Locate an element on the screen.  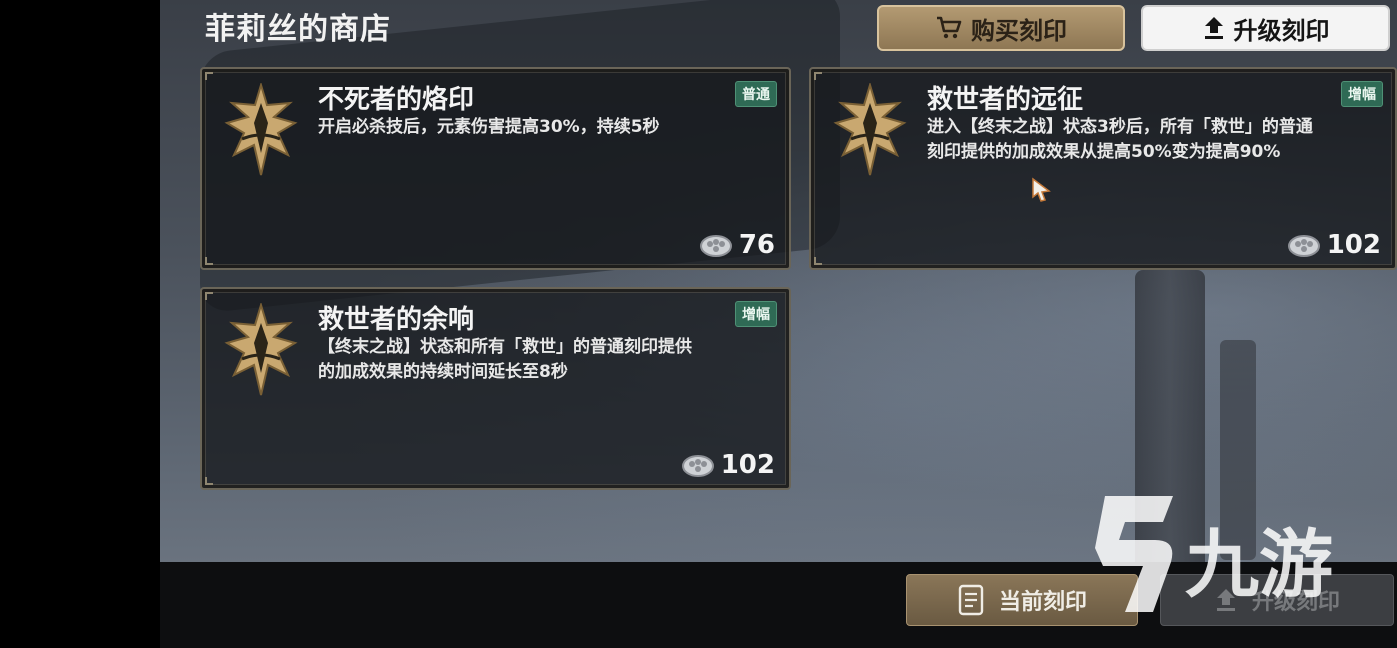
description-line: 的加成效果的持续时间延长至8秒 is located at coordinates (443, 372).